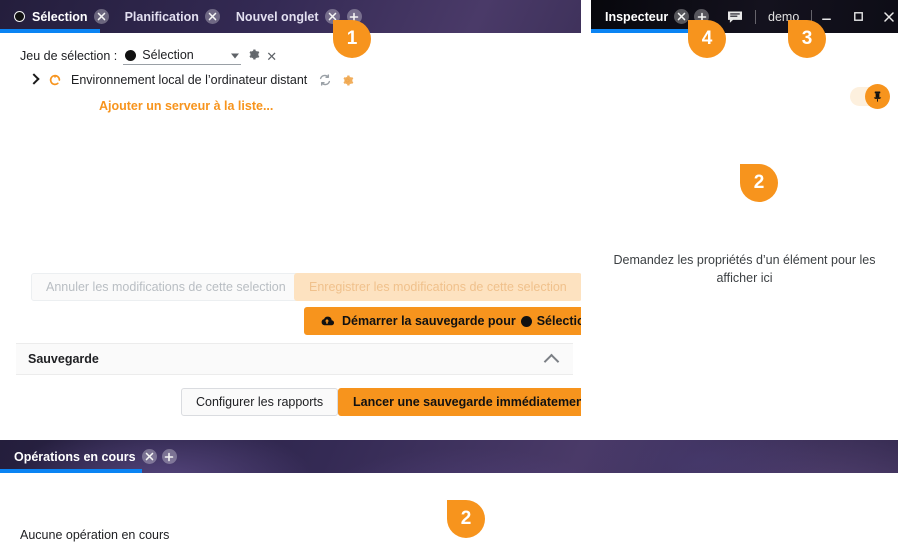 This screenshot has height=548, width=898. What do you see at coordinates (168, 55) in the screenshot?
I see `selection-set-value: Sélection` at bounding box center [168, 55].